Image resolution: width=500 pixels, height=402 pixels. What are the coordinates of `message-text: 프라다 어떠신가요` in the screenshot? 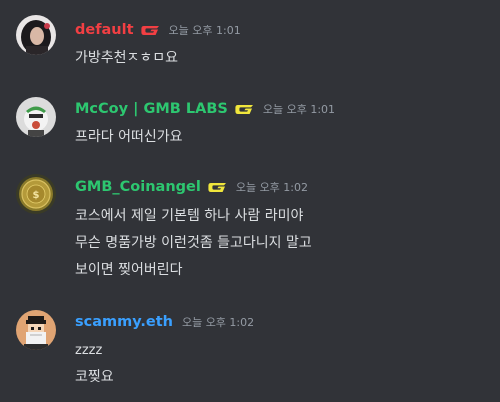 It's located at (129, 137).